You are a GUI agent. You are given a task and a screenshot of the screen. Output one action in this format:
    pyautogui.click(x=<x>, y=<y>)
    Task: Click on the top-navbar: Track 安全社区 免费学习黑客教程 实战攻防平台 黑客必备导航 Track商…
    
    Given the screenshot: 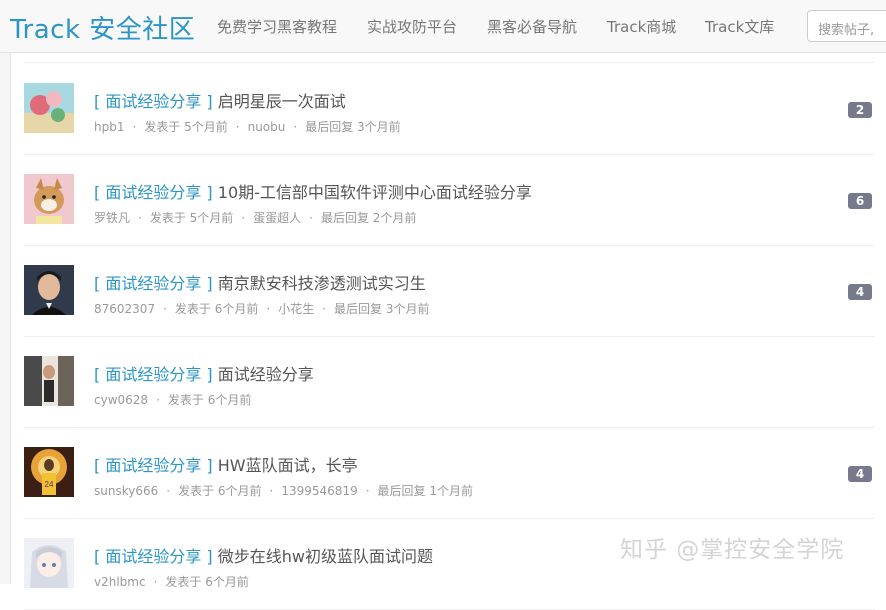 What is the action you would take?
    pyautogui.click(x=443, y=26)
    